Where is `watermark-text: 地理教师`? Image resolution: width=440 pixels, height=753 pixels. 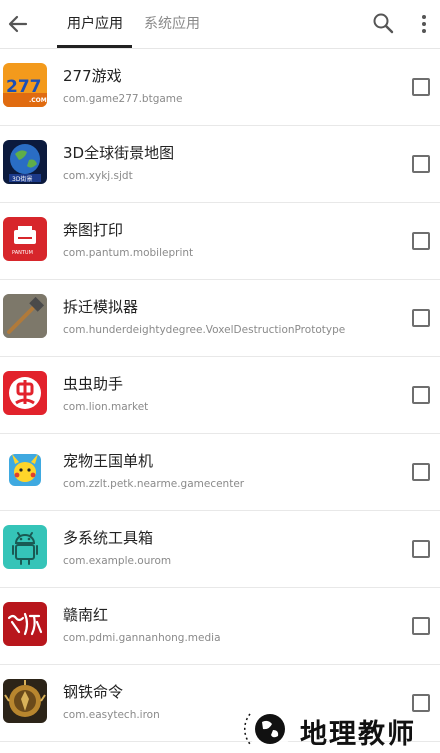
watermark-text: 地理教师 is located at coordinates (358, 734).